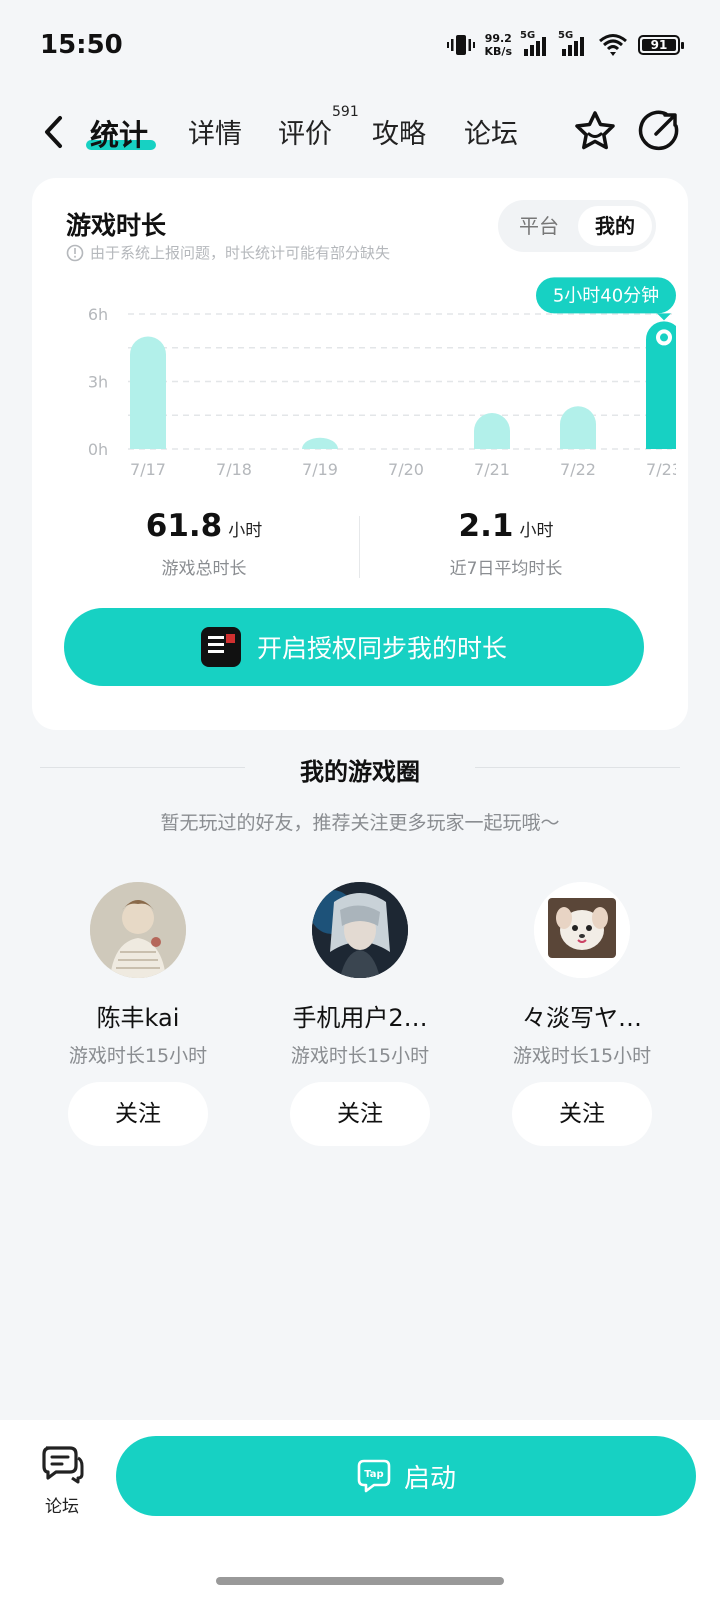 The width and height of the screenshot is (720, 1600). I want to click on share-icon, so click(658, 130).